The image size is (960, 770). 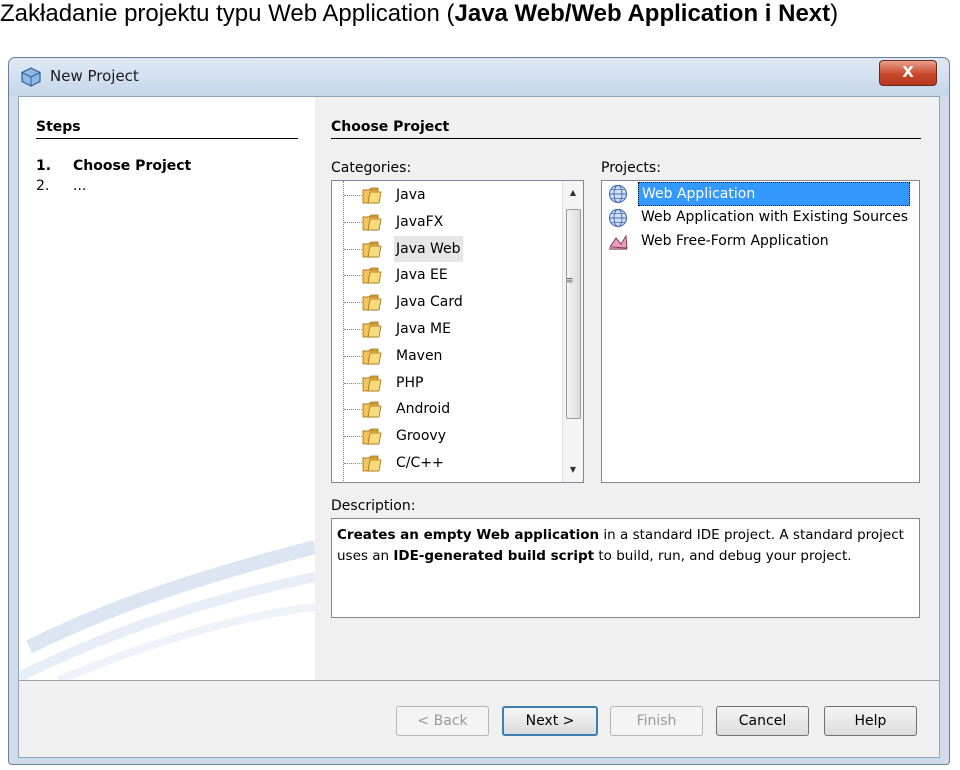 What do you see at coordinates (373, 506) in the screenshot?
I see `description-label: Description:` at bounding box center [373, 506].